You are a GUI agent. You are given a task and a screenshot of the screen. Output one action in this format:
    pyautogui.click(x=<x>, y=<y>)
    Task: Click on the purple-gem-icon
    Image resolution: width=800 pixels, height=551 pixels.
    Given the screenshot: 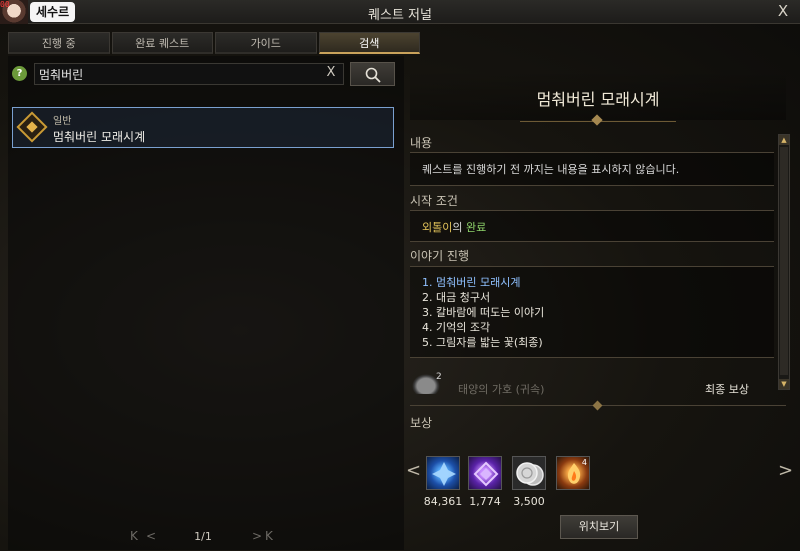 What is the action you would take?
    pyautogui.click(x=486, y=474)
    